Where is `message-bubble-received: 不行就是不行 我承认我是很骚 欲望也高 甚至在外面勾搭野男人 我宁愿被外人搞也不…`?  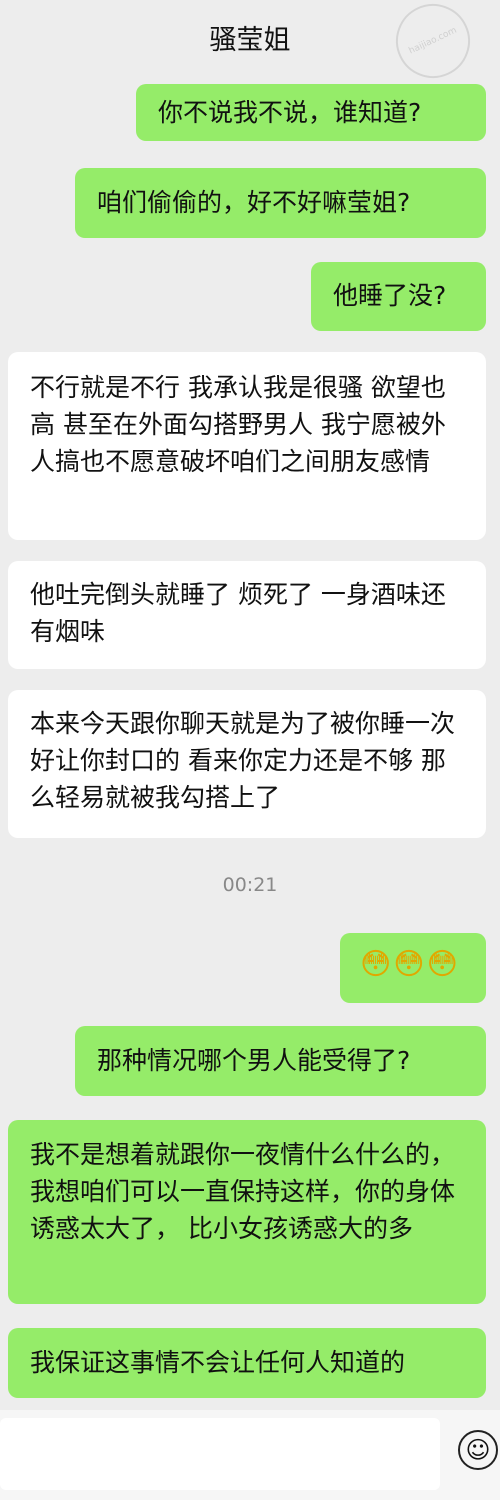
message-bubble-received: 不行就是不行 我承认我是很骚 欲望也高 甚至在外面勾搭野男人 我宁愿被外人搞也不… is located at coordinates (247, 446).